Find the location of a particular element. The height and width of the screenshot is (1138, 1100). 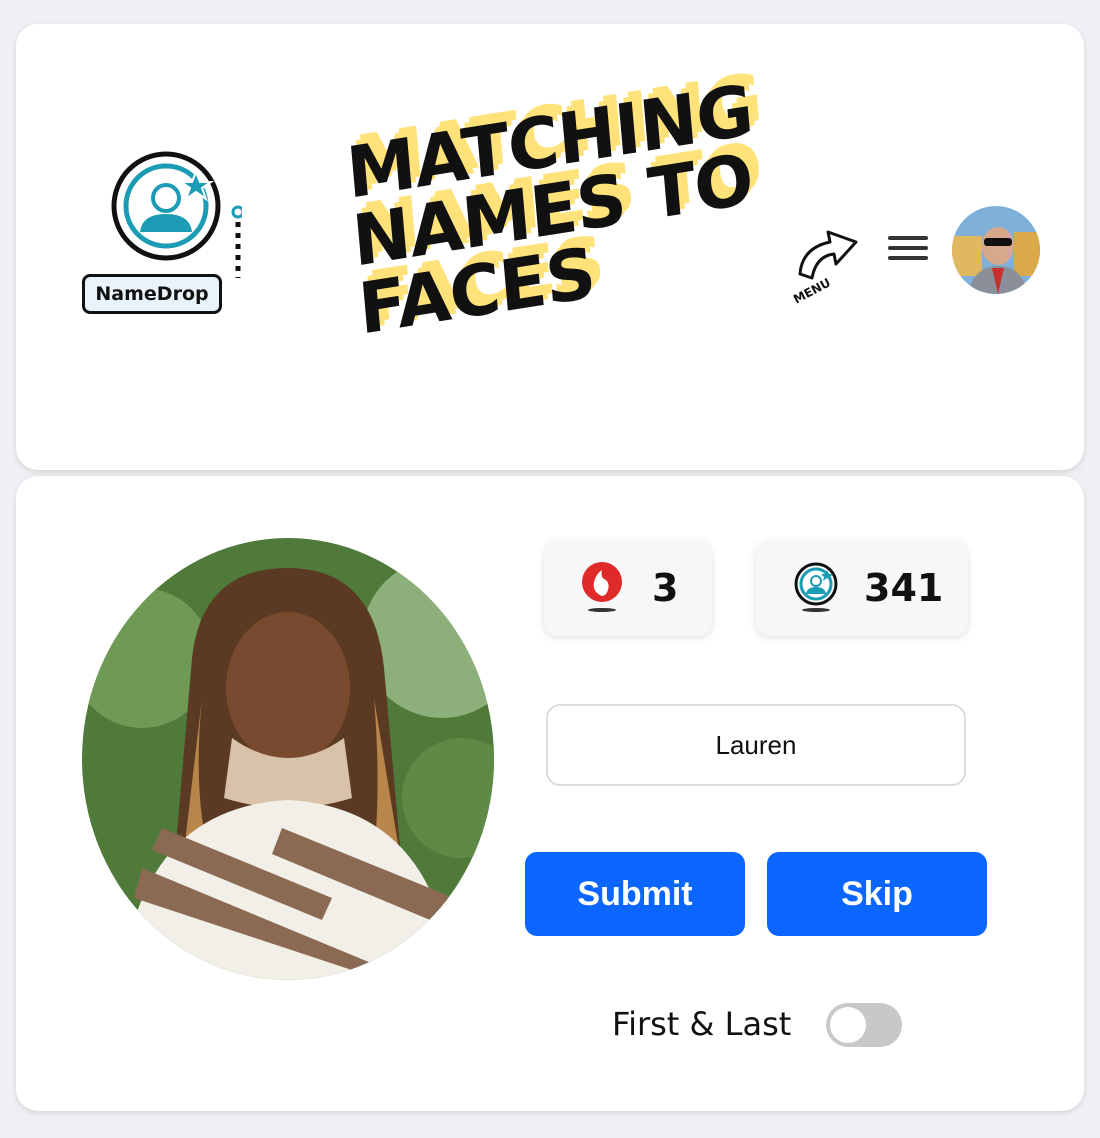

menu-hint: MENU is located at coordinates (826, 263).